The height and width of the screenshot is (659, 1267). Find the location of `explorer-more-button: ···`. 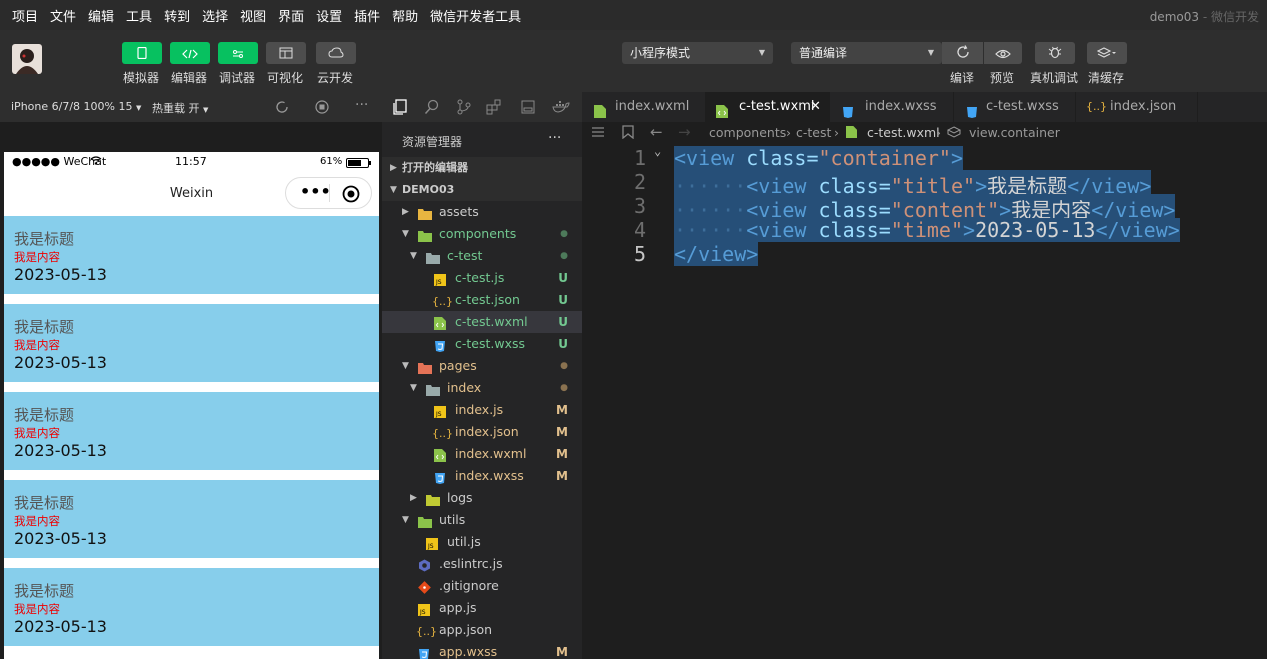

explorer-more-button: ··· is located at coordinates (554, 138).